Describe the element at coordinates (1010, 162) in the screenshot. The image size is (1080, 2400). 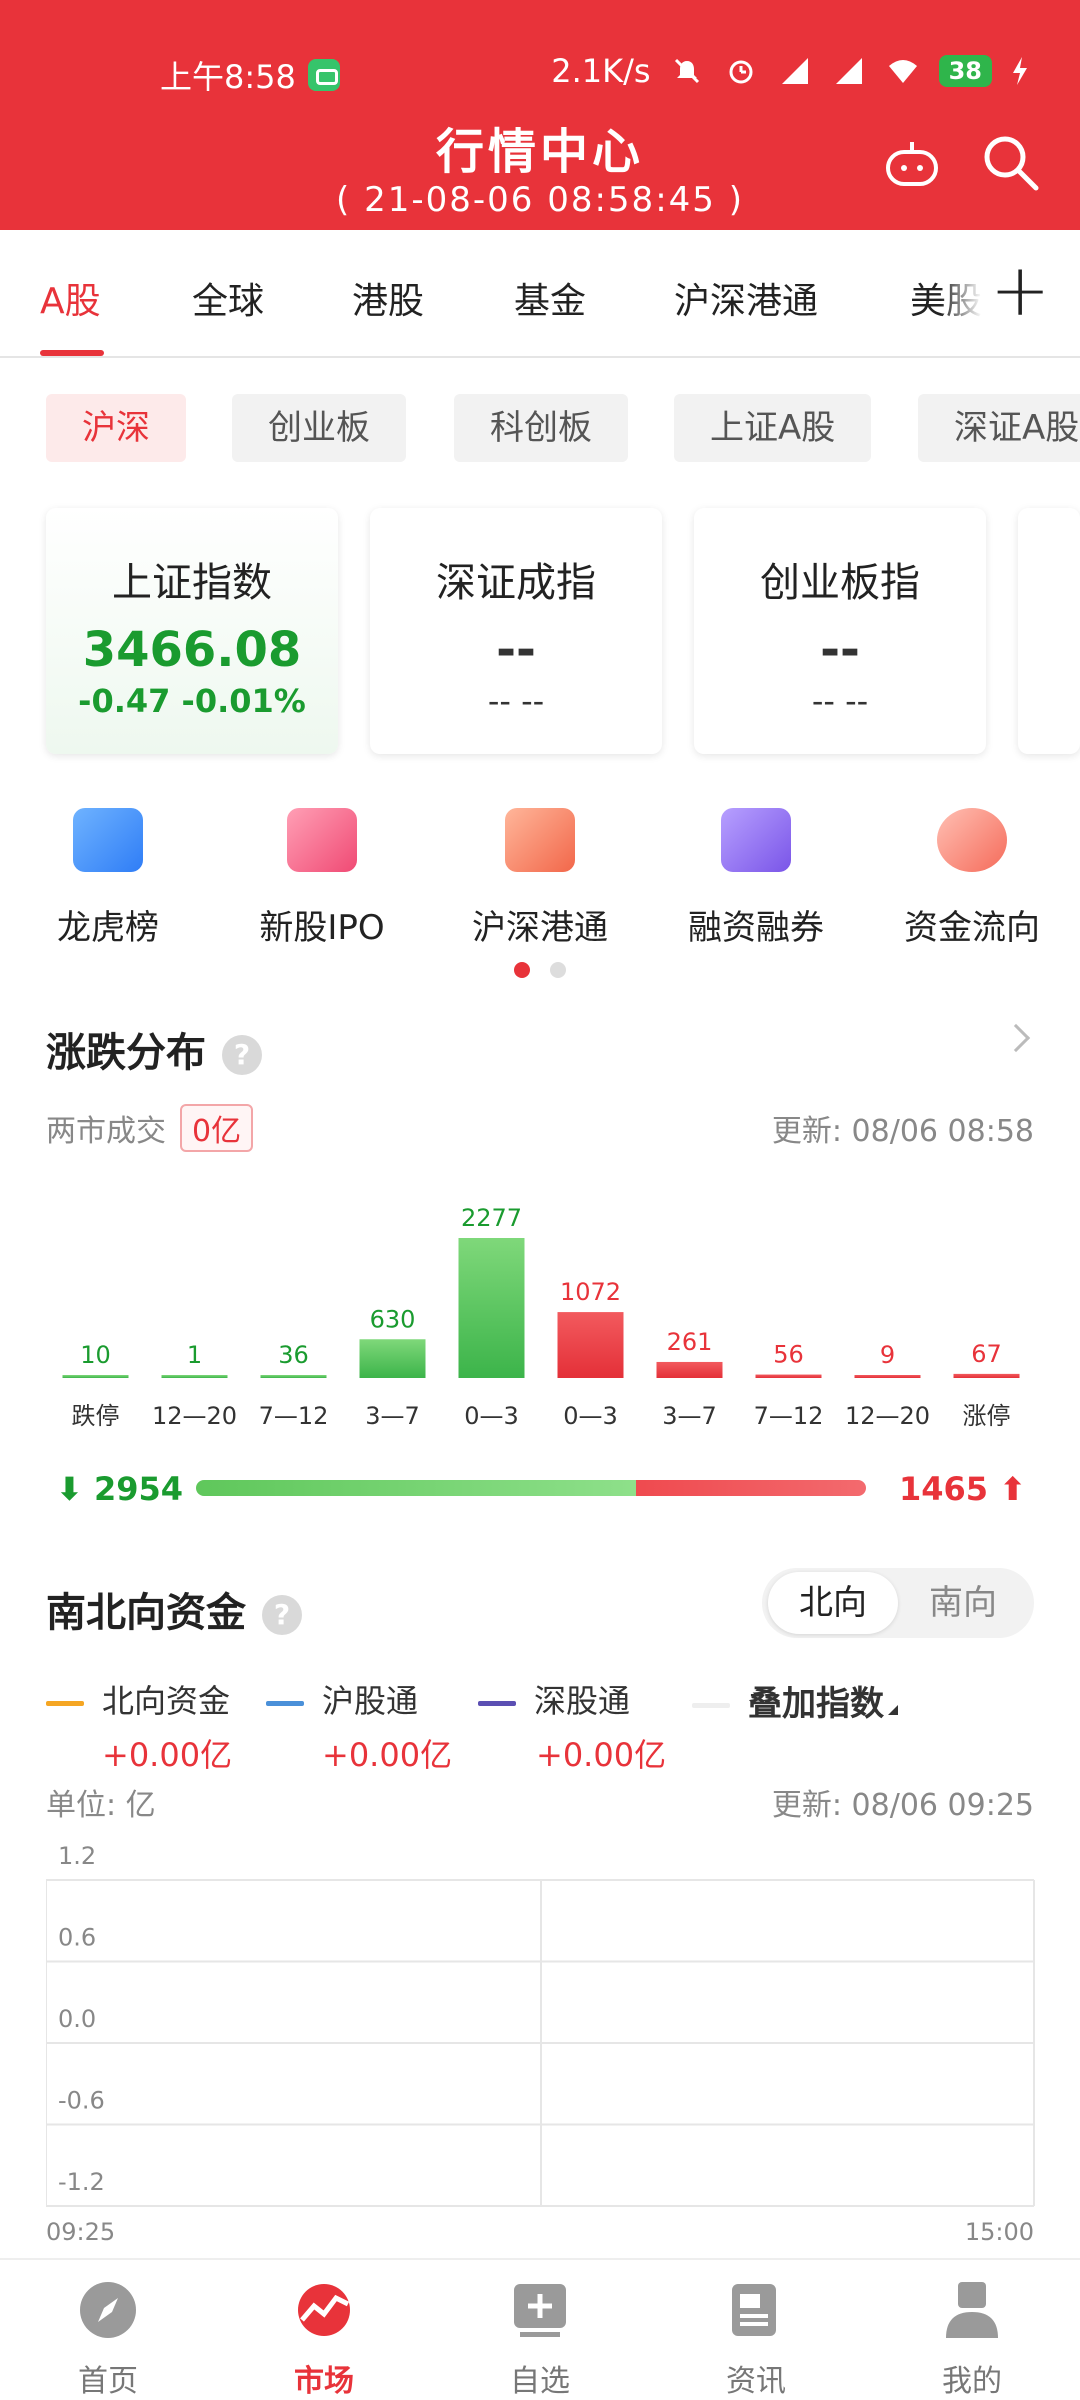
I see `search-icon` at that location.